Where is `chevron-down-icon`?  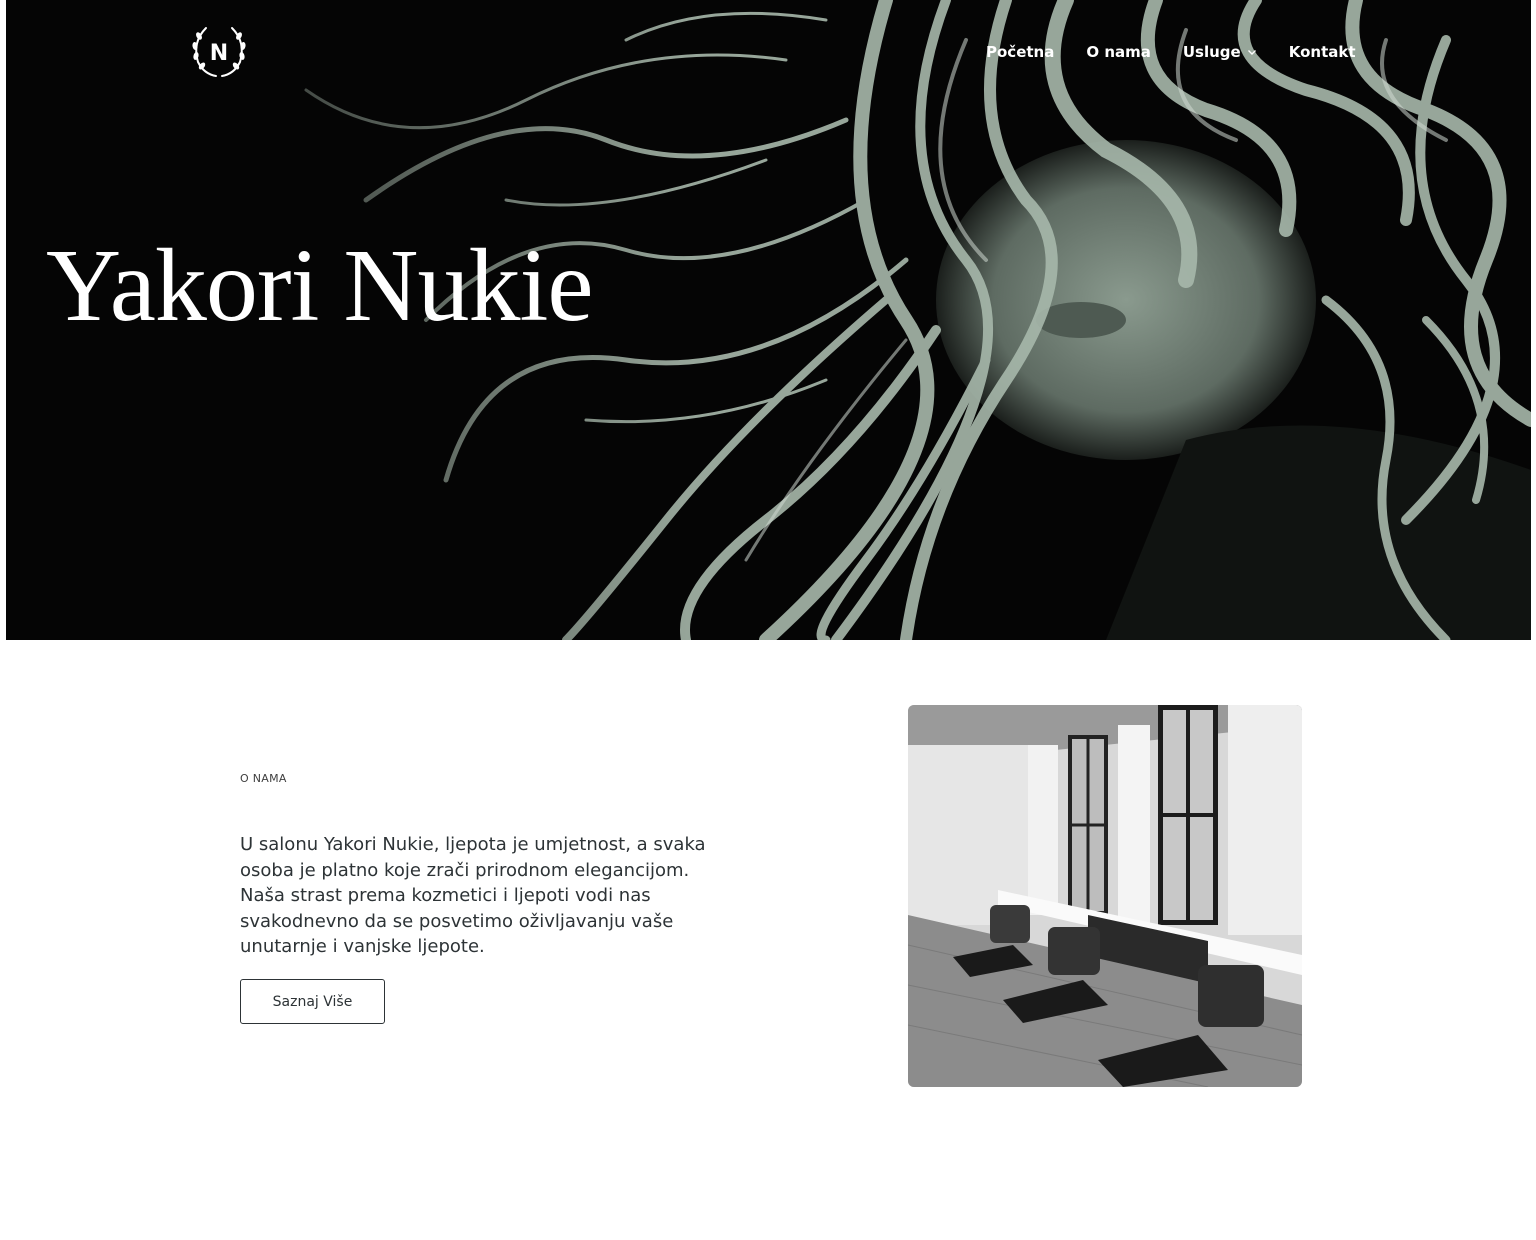
chevron-down-icon is located at coordinates (1251, 52).